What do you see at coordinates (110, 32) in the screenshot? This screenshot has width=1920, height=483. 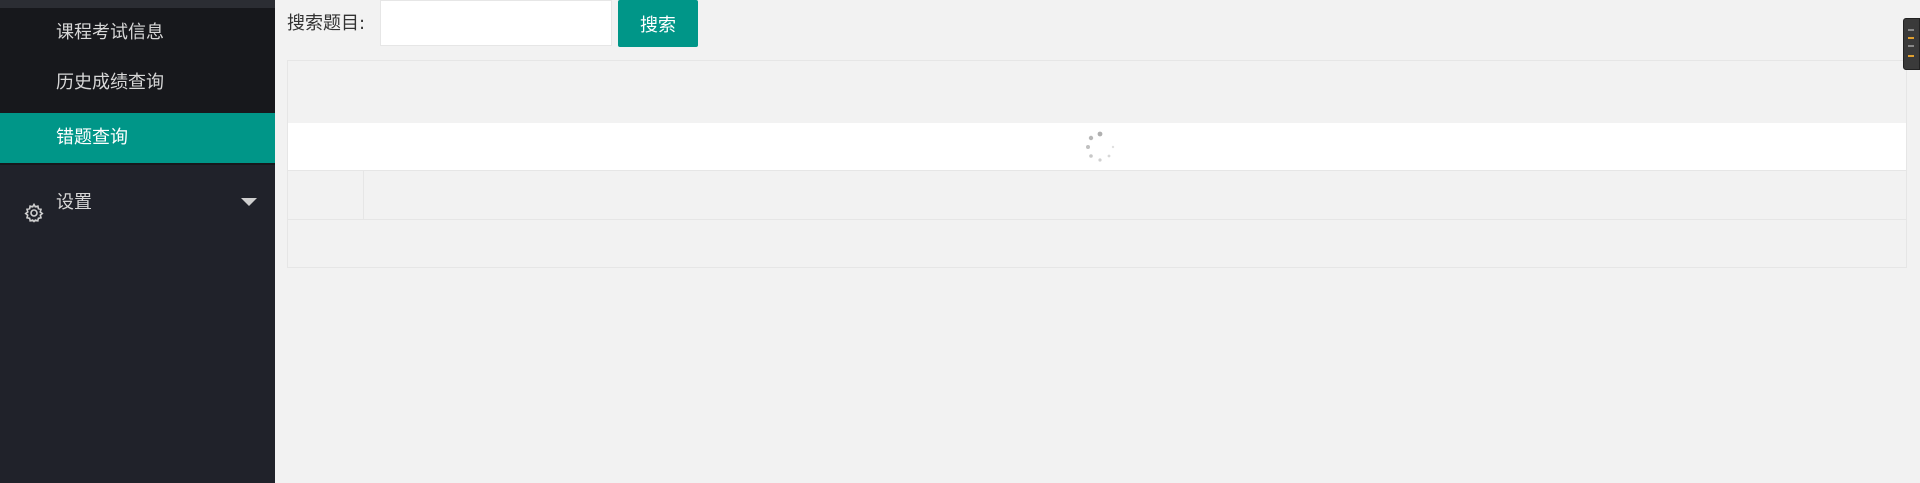 I see `sidebar-item-label: 课程考试信息` at bounding box center [110, 32].